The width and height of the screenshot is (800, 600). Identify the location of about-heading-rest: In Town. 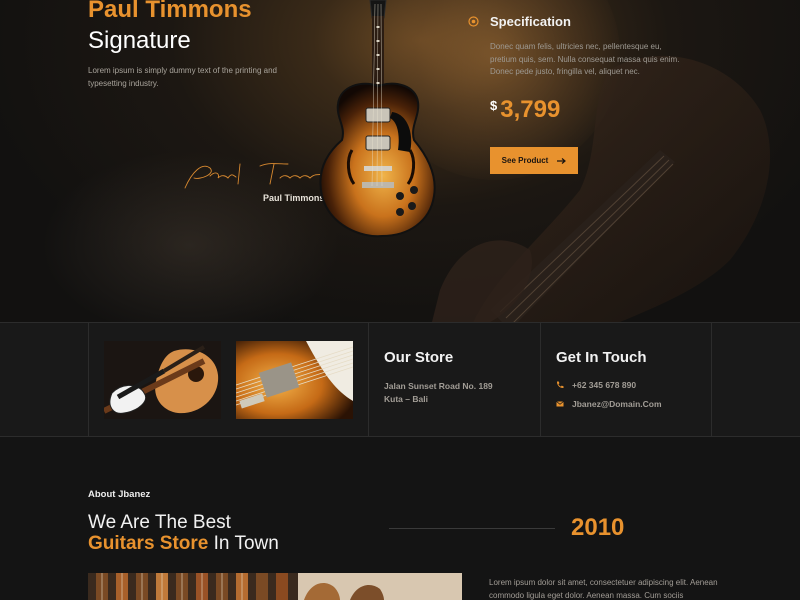
(246, 543).